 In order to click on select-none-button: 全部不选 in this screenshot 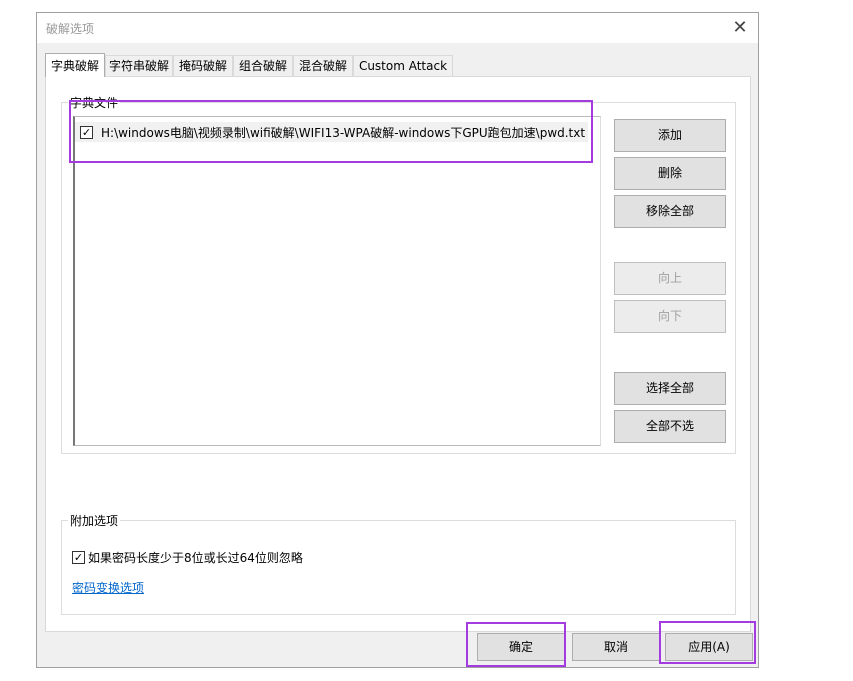, I will do `click(670, 426)`.